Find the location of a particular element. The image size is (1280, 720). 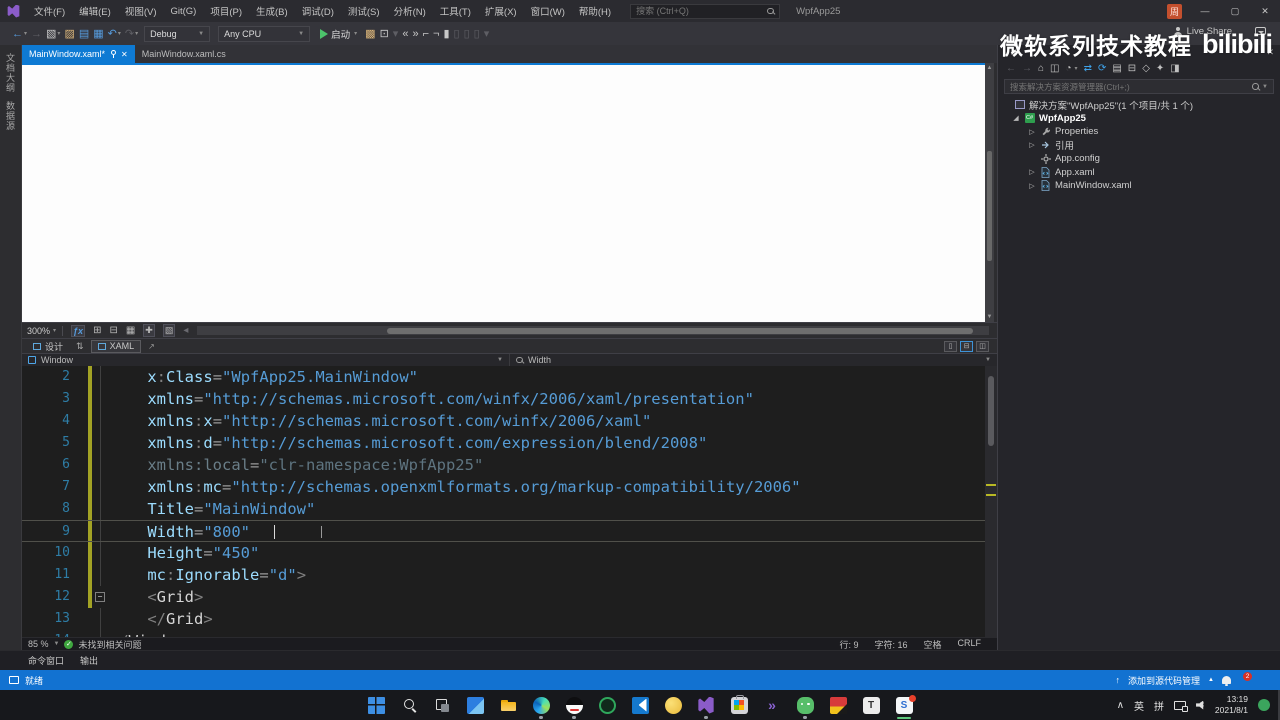

clock: 13:19 2021/8/1 is located at coordinates (1231, 704).